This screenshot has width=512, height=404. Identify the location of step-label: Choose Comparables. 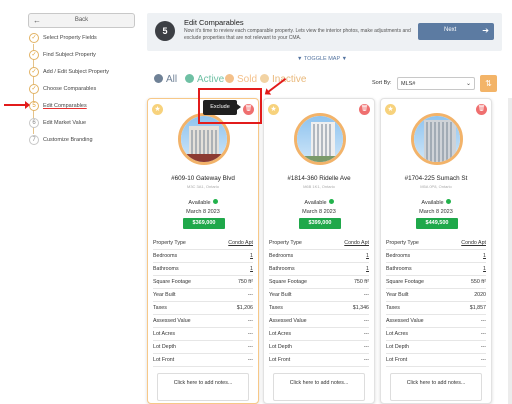
(70, 89).